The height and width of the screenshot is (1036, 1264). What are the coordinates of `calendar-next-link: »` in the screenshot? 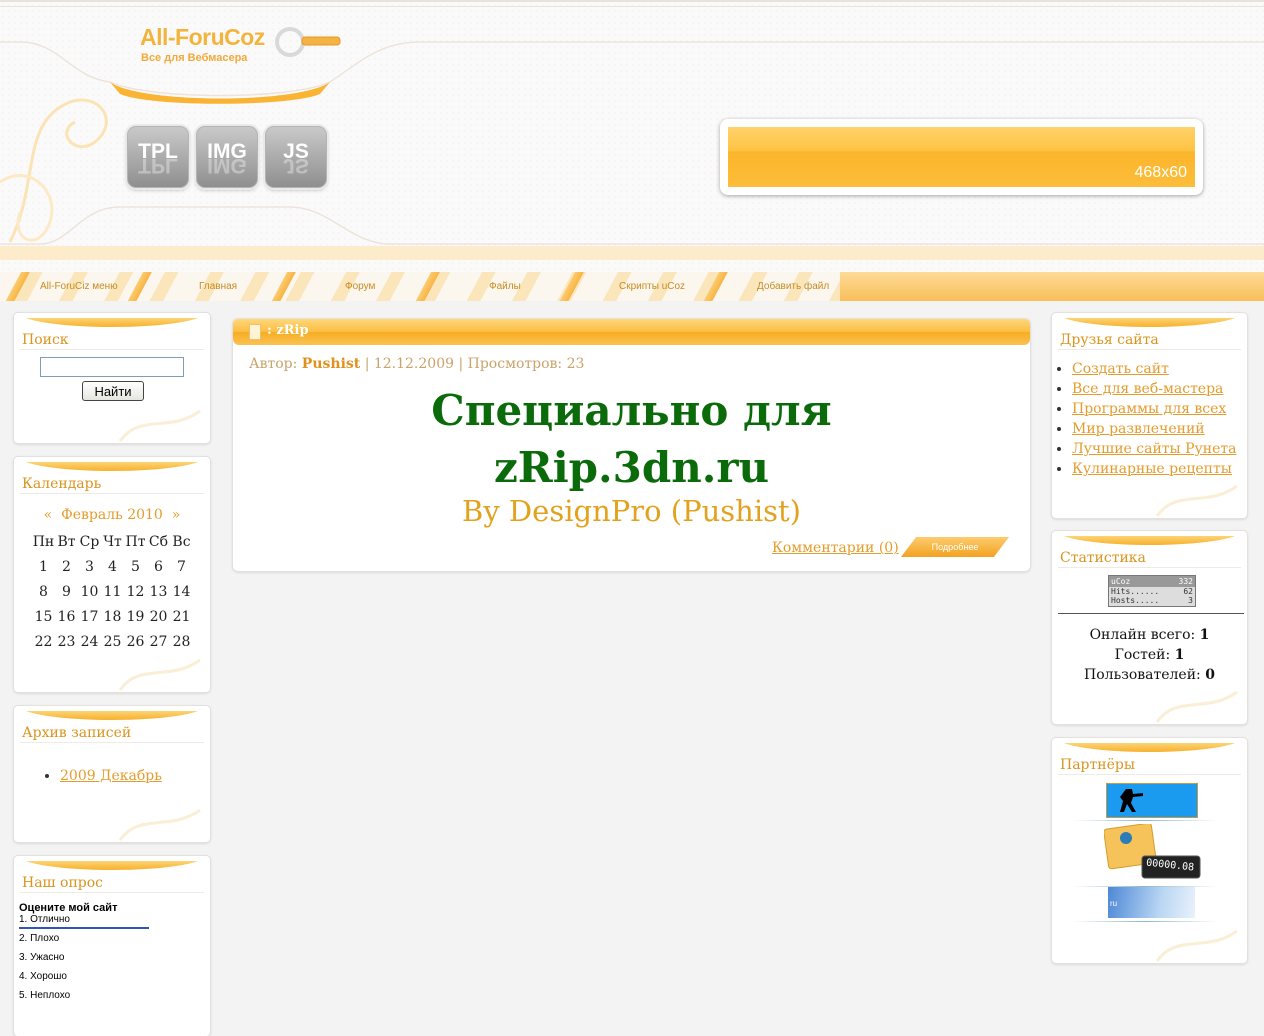 It's located at (176, 515).